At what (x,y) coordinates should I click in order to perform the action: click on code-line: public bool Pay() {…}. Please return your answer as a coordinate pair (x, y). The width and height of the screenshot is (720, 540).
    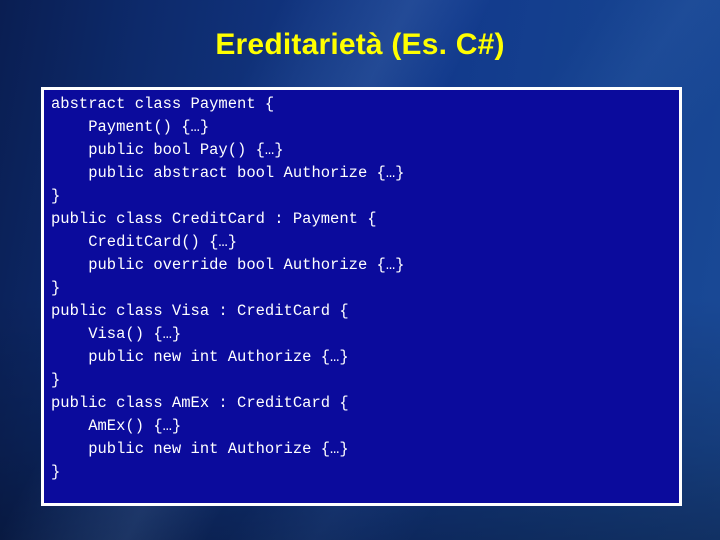
    Looking at the image, I should click on (167, 150).